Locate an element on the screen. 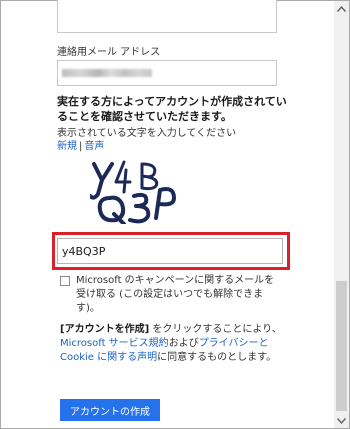 The height and width of the screenshot is (429, 350). legal-text-part3: に同意するものとします。 is located at coordinates (217, 357).